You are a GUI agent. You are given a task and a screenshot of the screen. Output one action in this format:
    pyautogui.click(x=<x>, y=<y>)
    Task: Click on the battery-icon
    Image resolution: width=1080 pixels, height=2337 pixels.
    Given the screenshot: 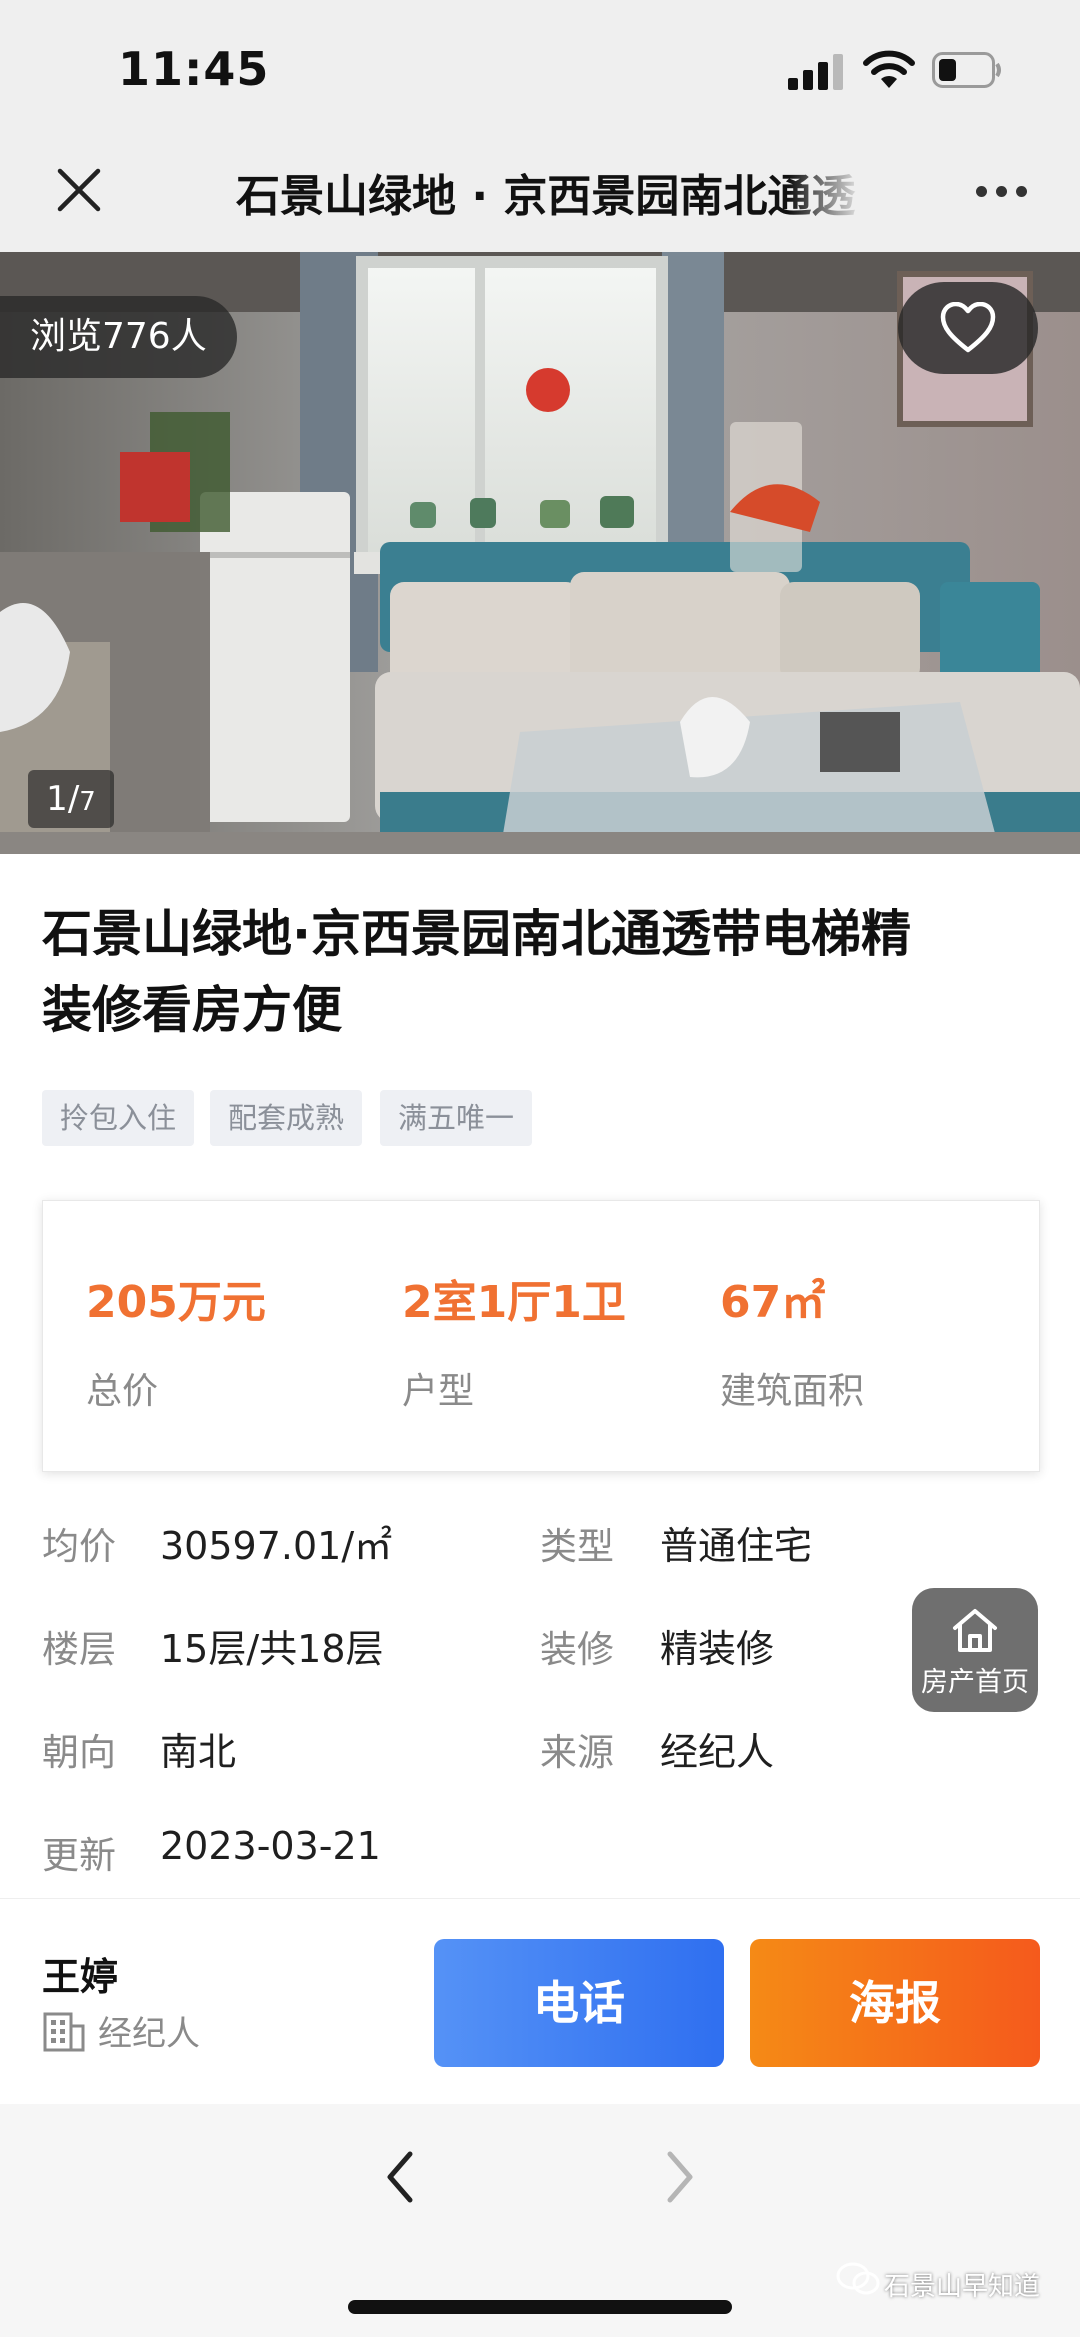 What is the action you would take?
    pyautogui.click(x=966, y=70)
    